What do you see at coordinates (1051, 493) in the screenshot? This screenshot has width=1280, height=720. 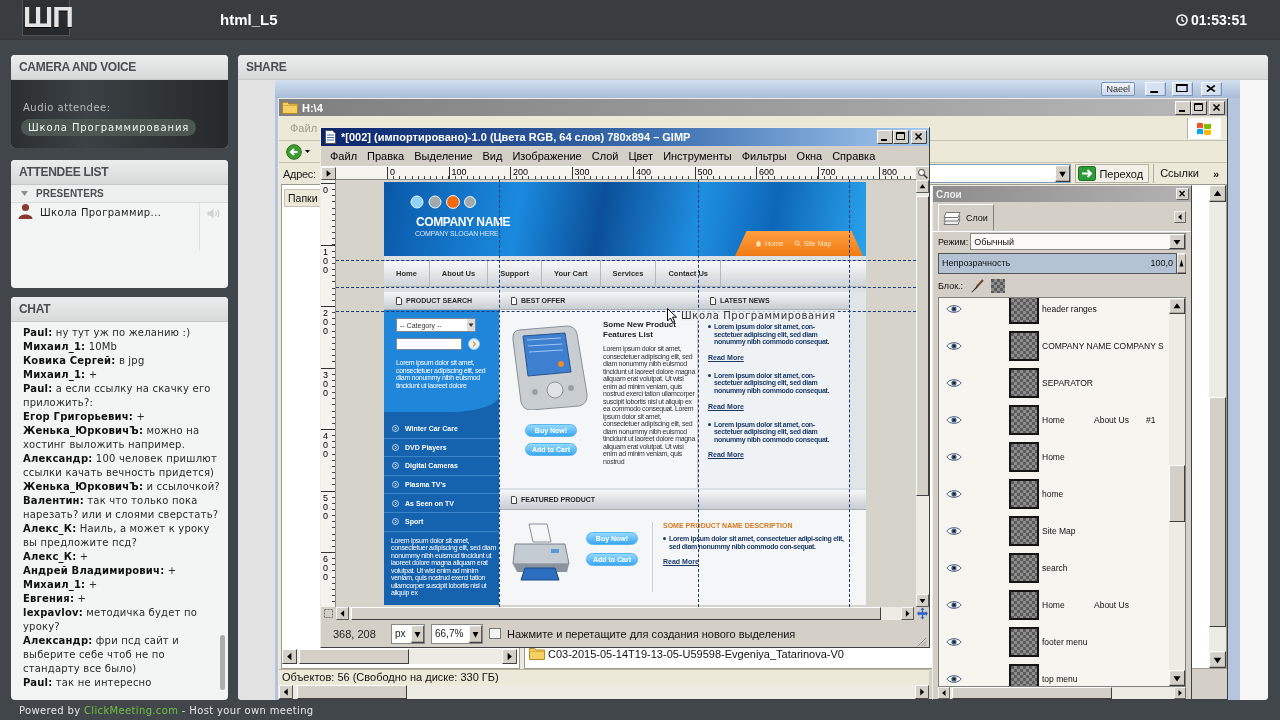 I see `layer-name: home` at bounding box center [1051, 493].